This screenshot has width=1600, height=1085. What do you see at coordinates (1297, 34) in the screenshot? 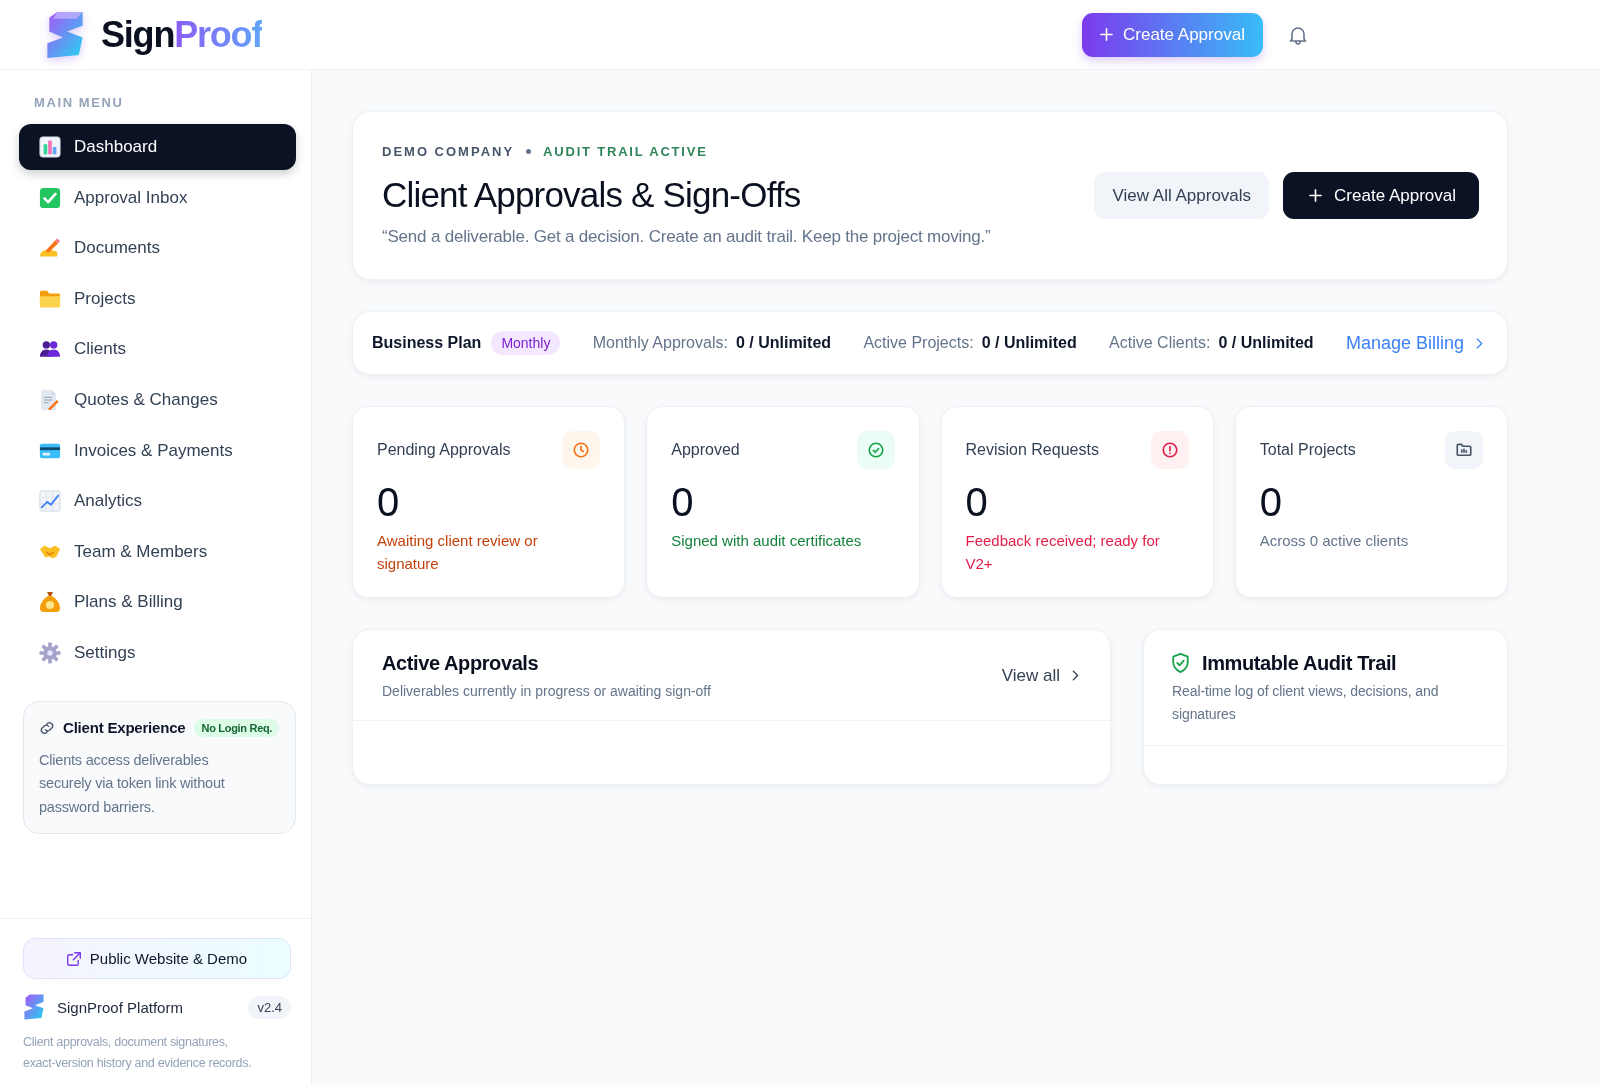
I see `notification-bell-icon` at bounding box center [1297, 34].